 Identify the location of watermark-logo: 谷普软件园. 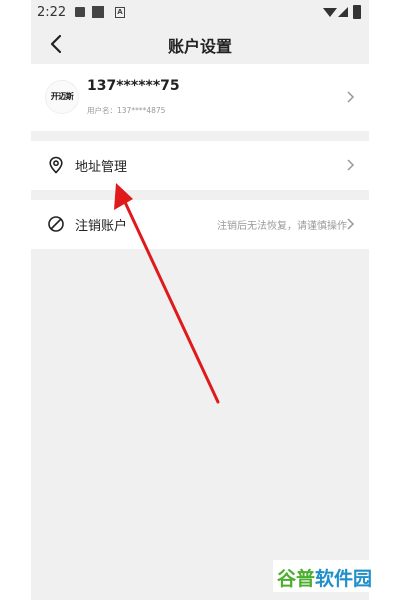
(324, 577).